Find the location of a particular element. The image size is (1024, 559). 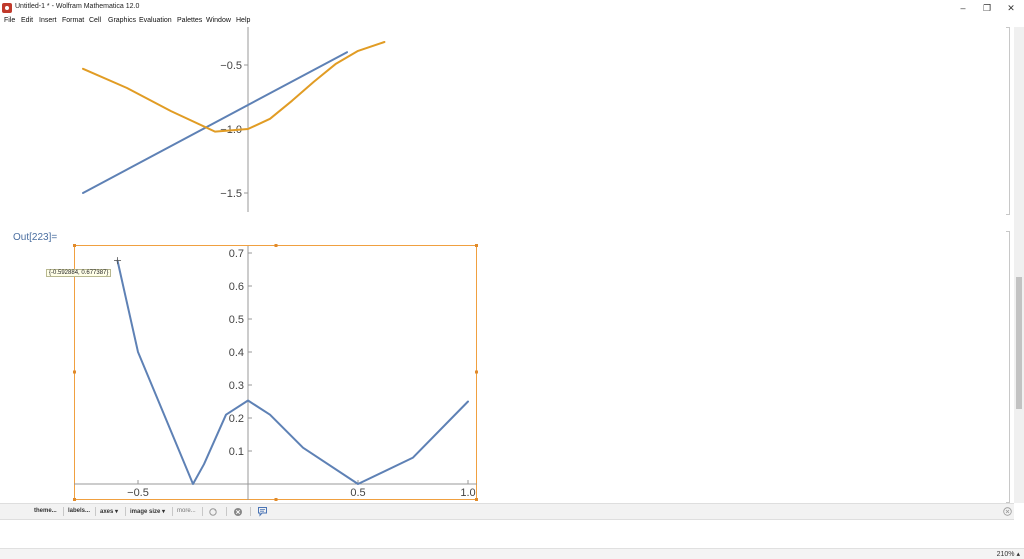

menu-edit: Edit is located at coordinates (27, 20).